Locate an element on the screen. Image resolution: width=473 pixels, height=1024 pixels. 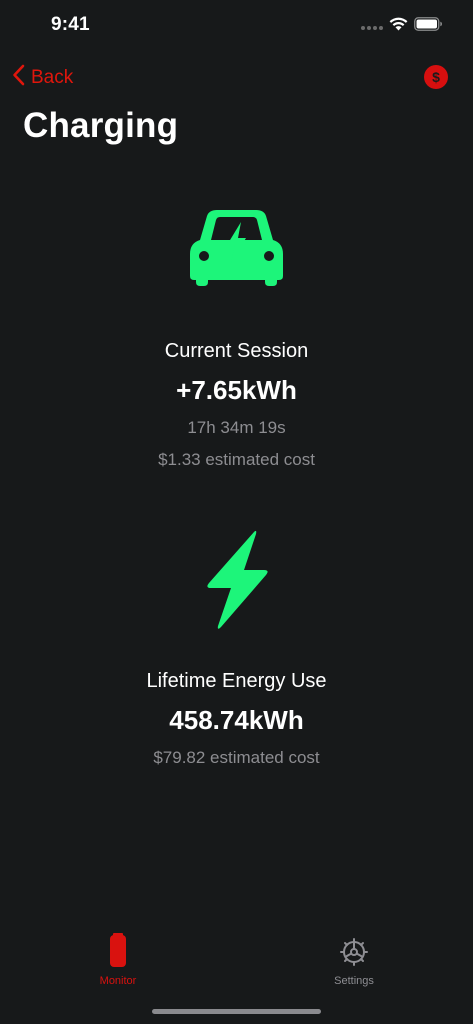
tab-monitor: Monitor is located at coordinates (118, 960).